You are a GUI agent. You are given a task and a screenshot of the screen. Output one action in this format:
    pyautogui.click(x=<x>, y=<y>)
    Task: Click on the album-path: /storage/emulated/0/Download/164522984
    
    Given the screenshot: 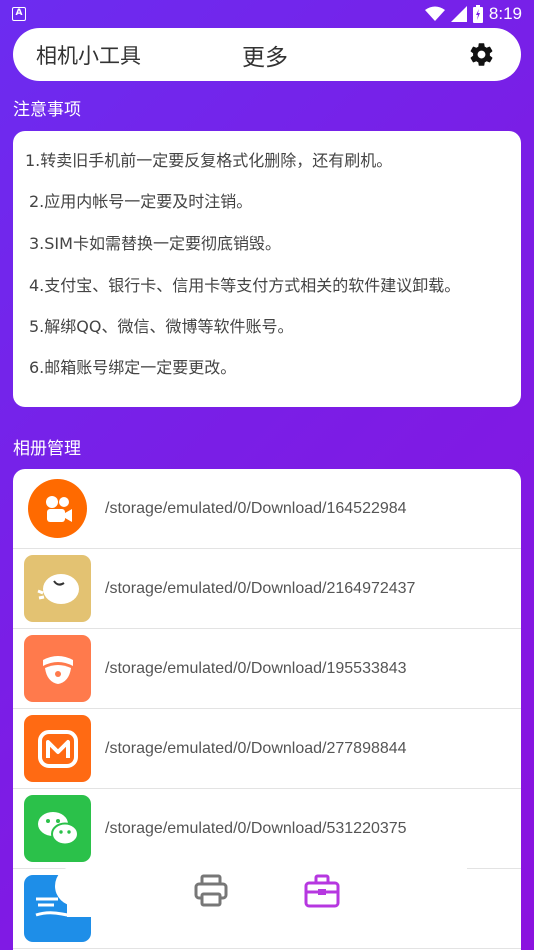 What is the action you would take?
    pyautogui.click(x=256, y=508)
    